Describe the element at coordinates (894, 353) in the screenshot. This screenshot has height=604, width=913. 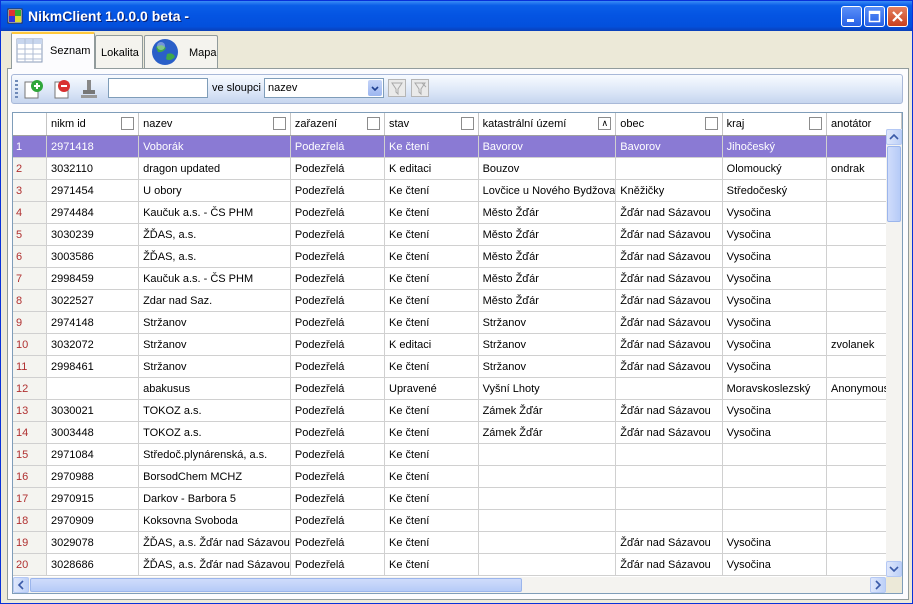
I see `vertical-scrollbar` at that location.